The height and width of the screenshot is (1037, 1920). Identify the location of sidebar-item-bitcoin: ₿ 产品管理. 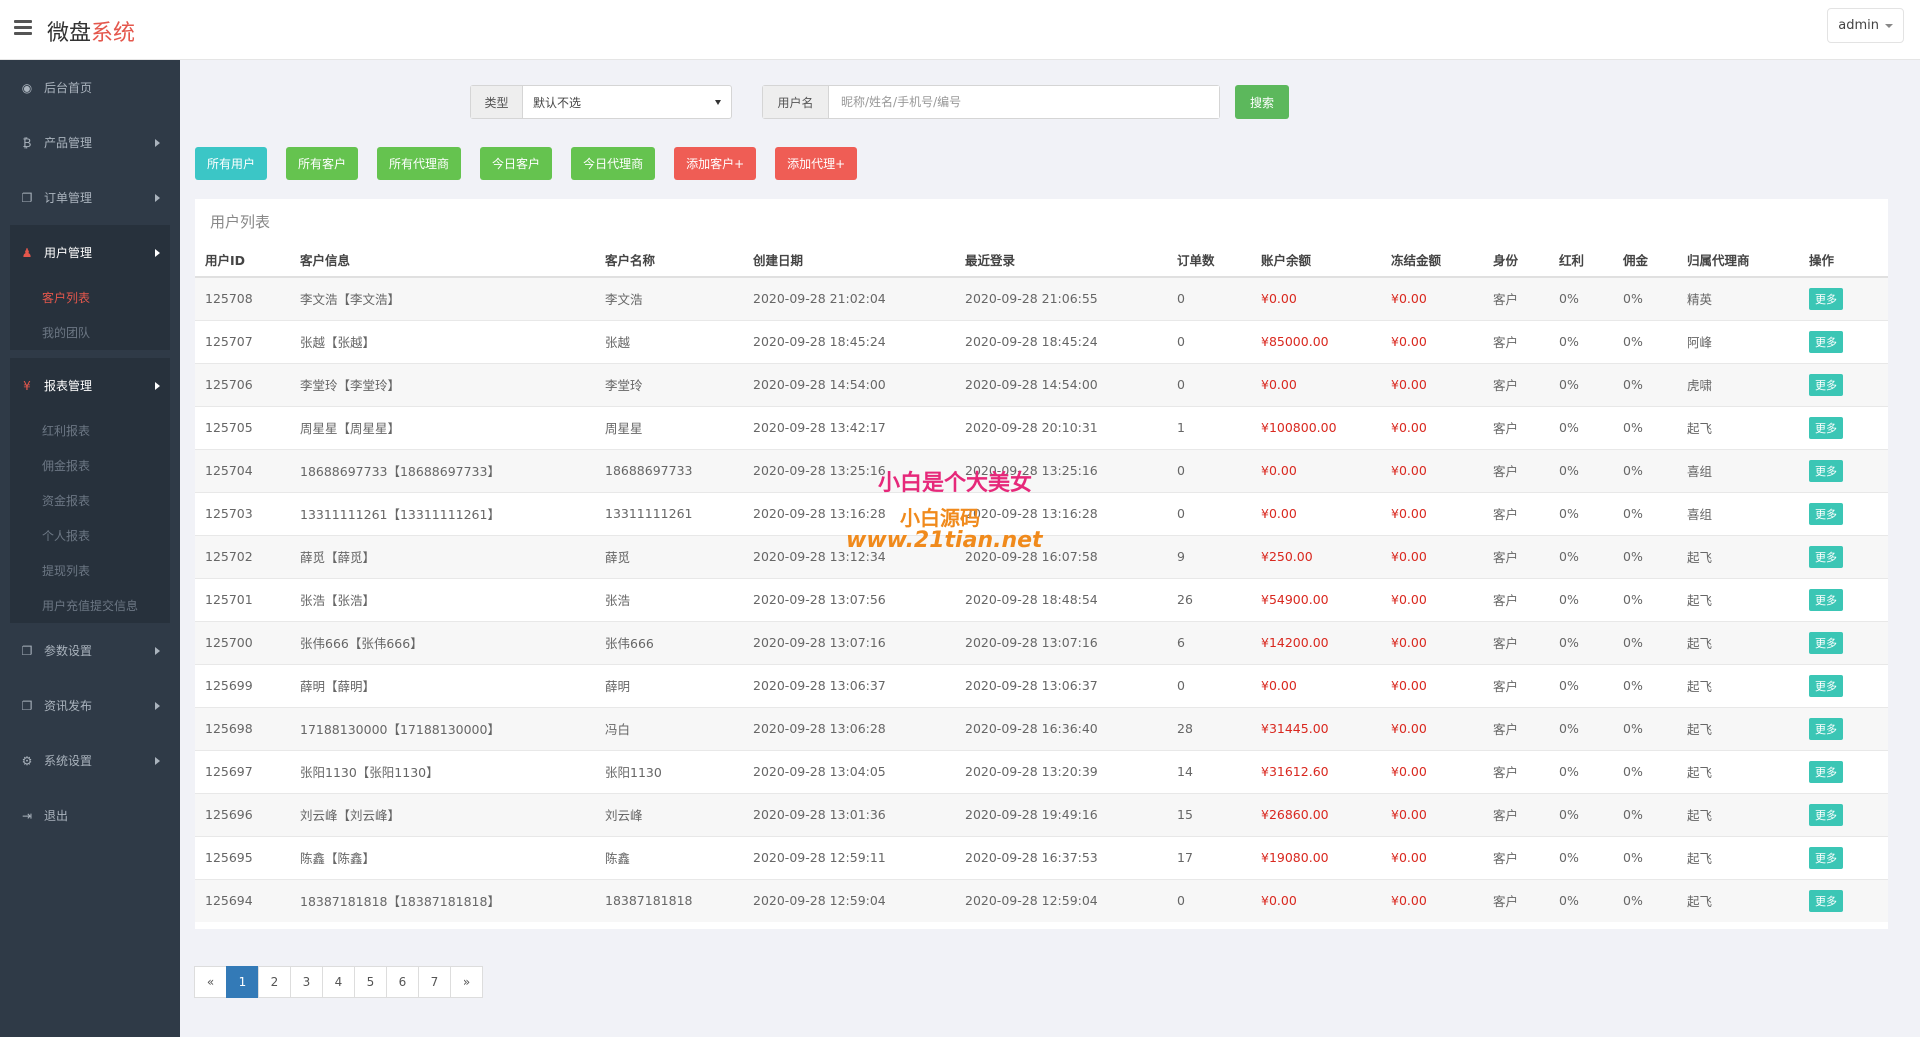
(90, 142).